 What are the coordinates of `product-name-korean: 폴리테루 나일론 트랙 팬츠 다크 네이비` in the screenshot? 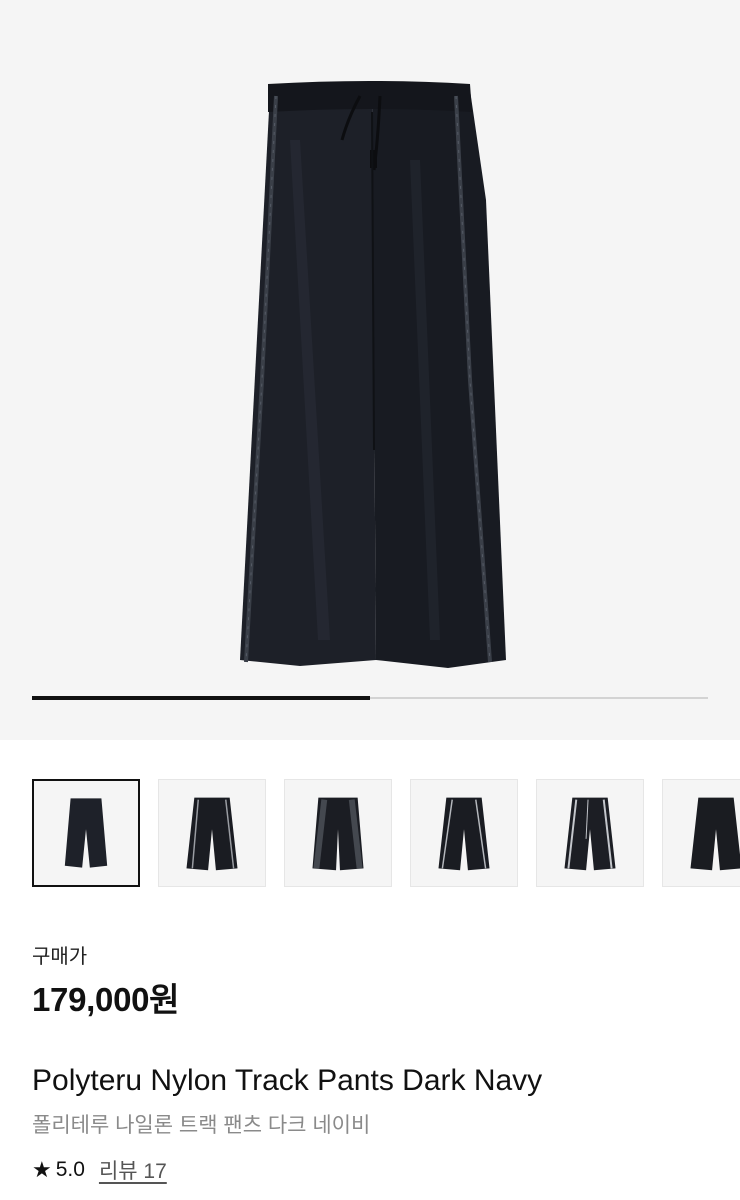 It's located at (201, 1125).